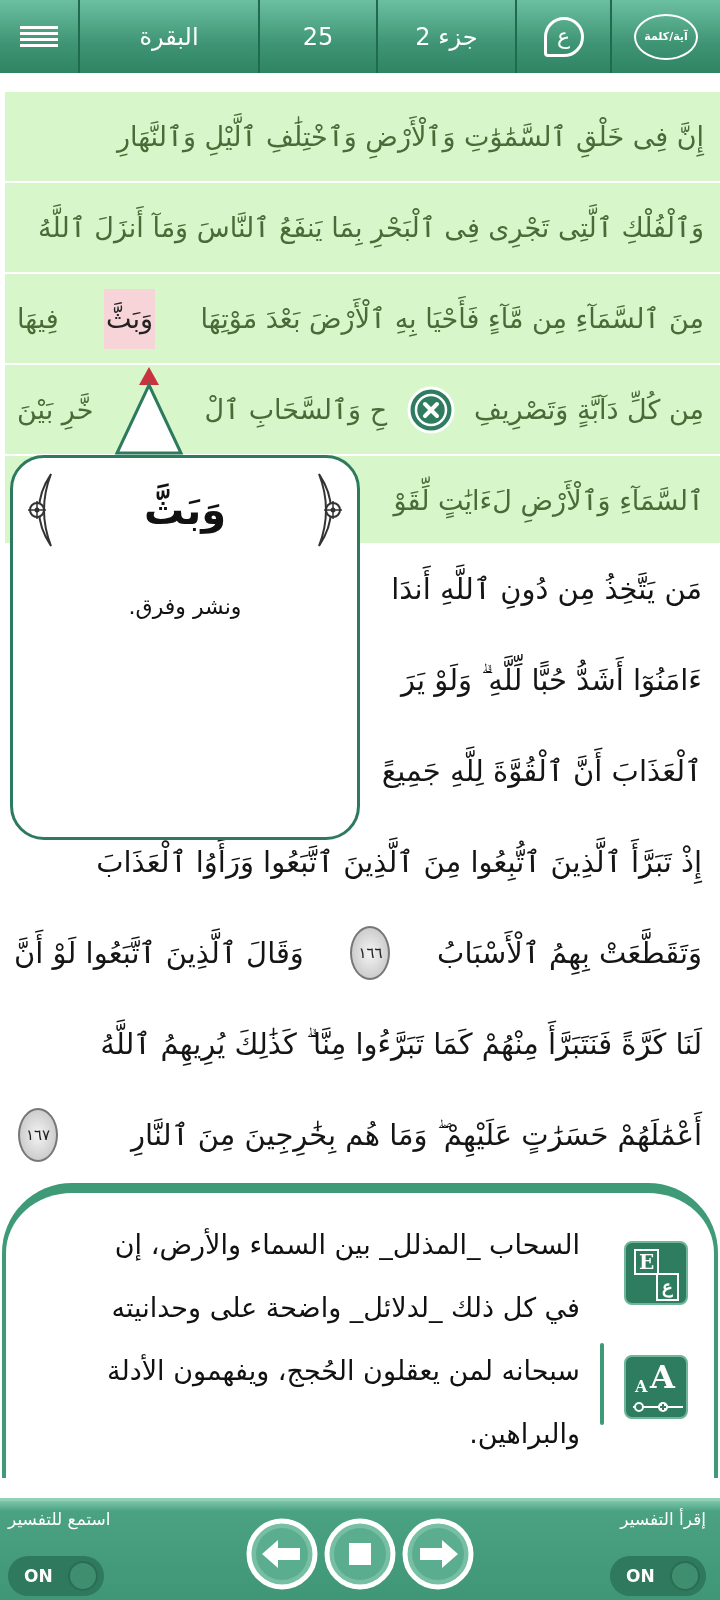 Image resolution: width=720 pixels, height=1600 pixels. What do you see at coordinates (360, 1553) in the screenshot?
I see `stop-button` at bounding box center [360, 1553].